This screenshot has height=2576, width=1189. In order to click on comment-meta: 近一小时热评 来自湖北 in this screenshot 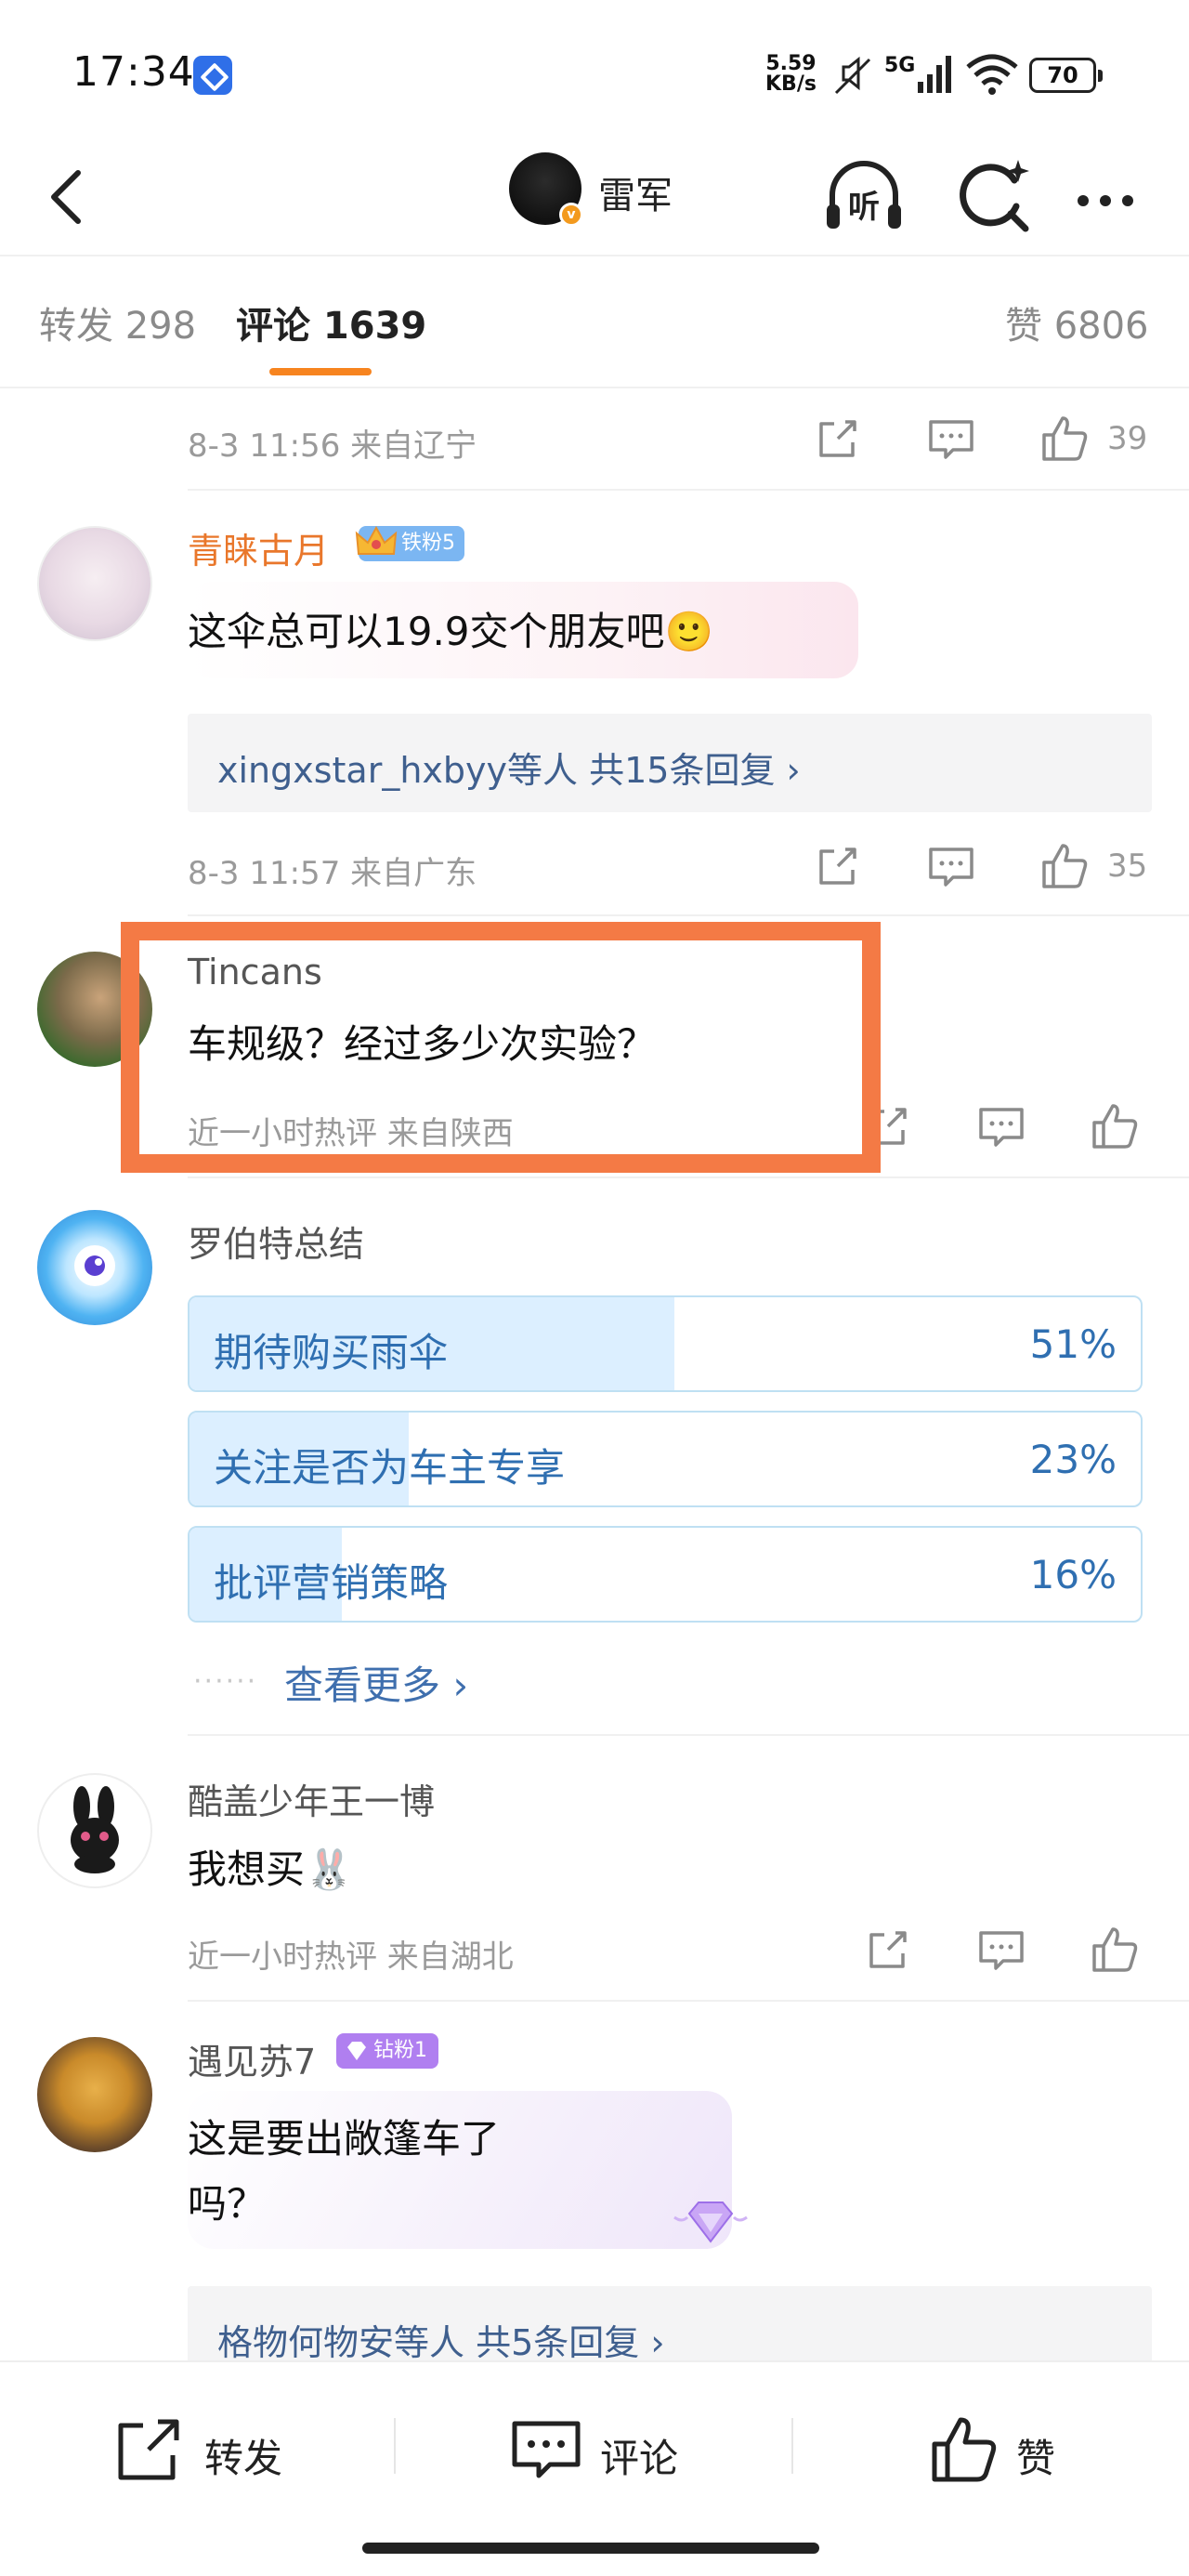, I will do `click(351, 1957)`.